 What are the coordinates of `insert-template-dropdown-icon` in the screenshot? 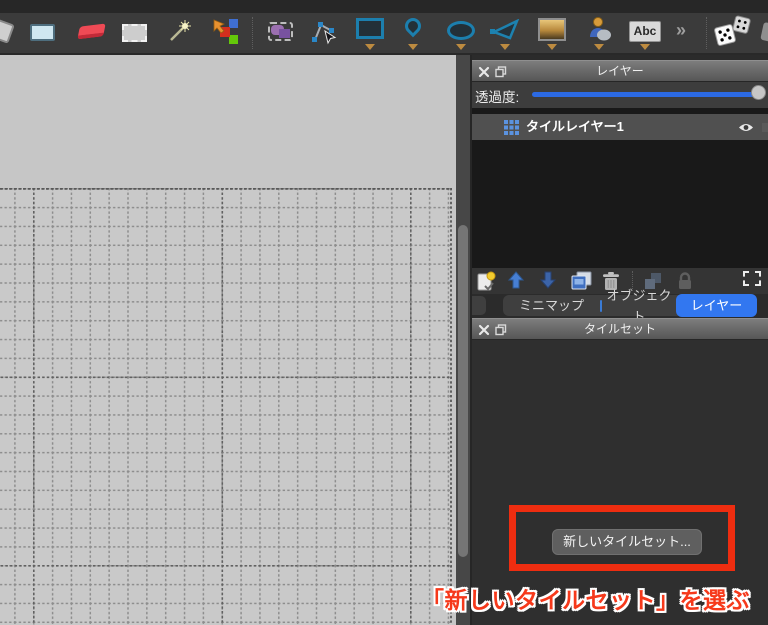 It's located at (599, 47).